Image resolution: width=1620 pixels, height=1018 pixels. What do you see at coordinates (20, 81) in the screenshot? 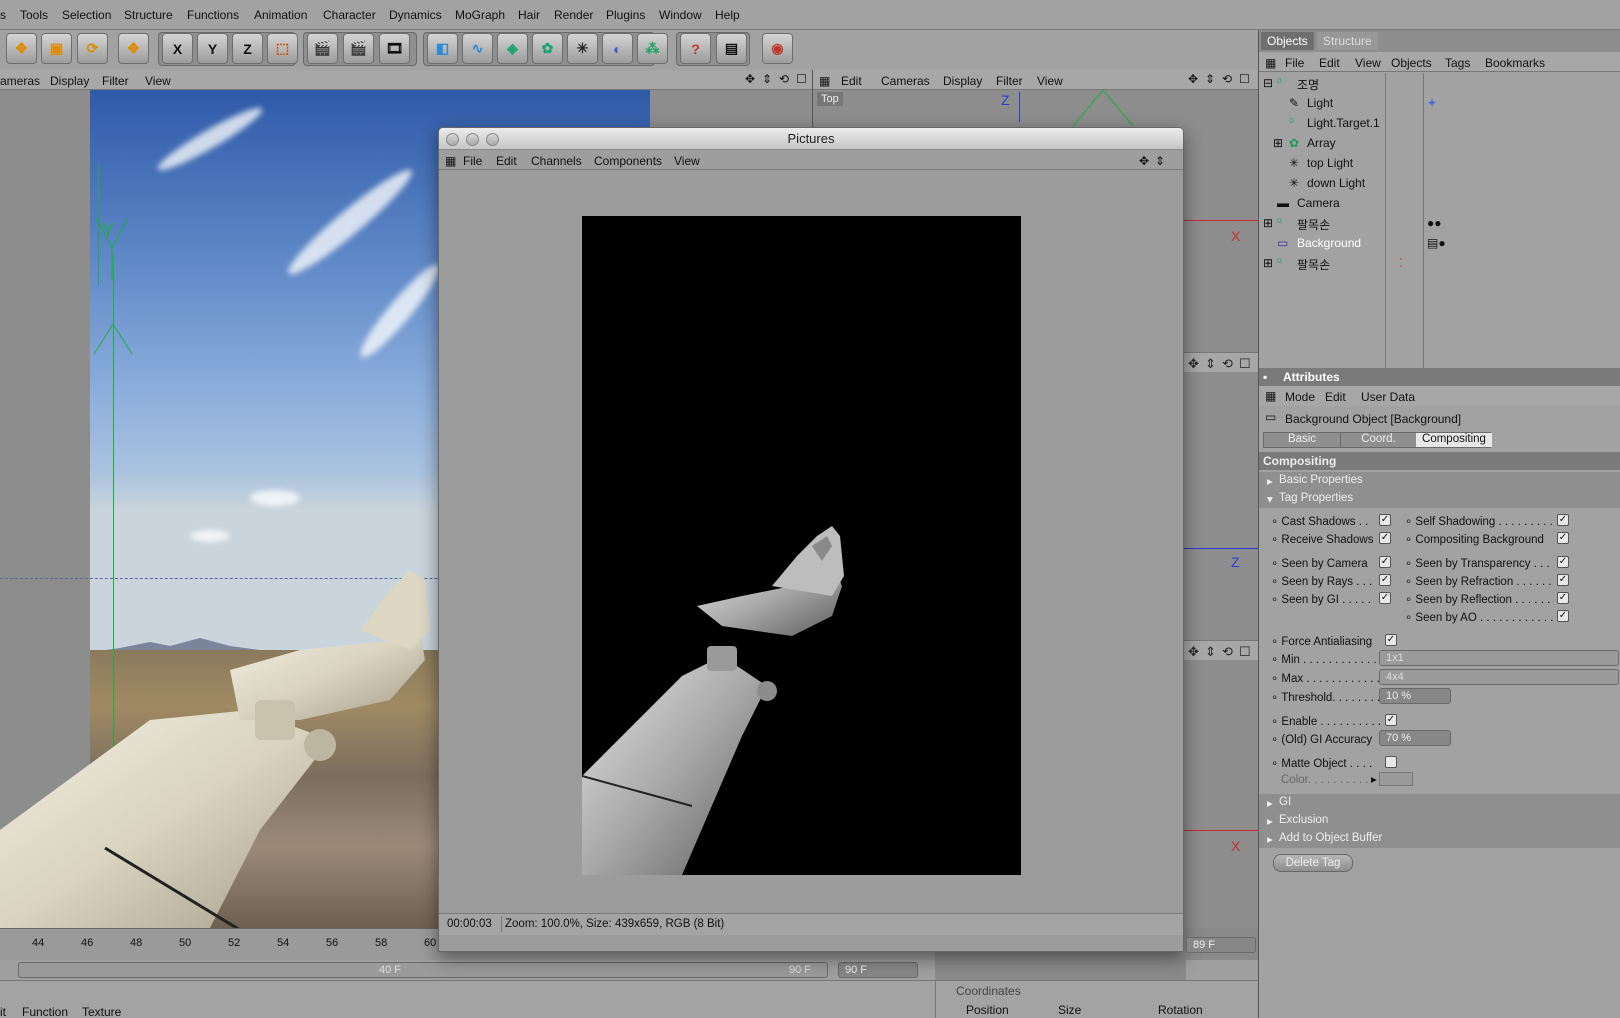
I see `viewport-menu-cameras: ameras` at bounding box center [20, 81].